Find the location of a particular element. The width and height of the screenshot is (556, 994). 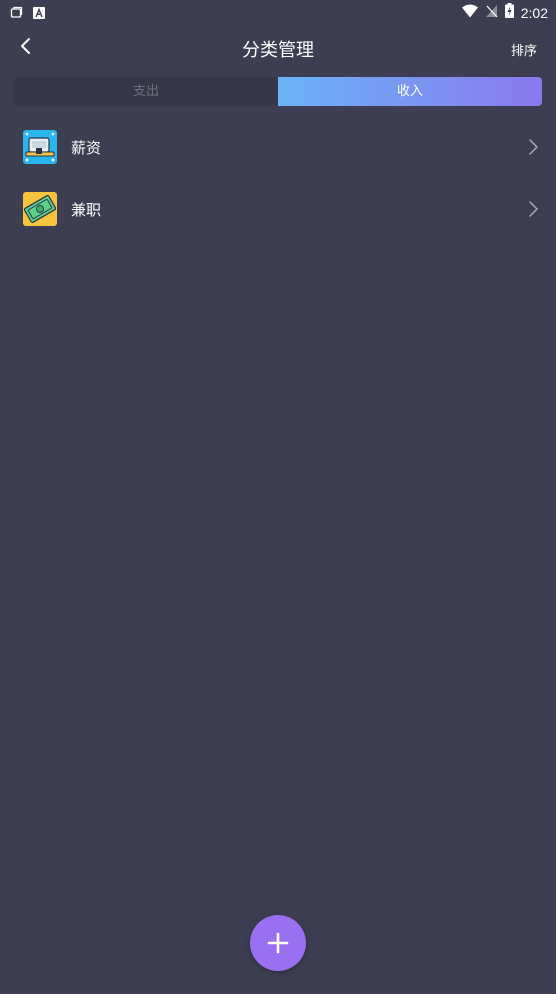

type-tabs: 支出 收入 is located at coordinates (278, 91).